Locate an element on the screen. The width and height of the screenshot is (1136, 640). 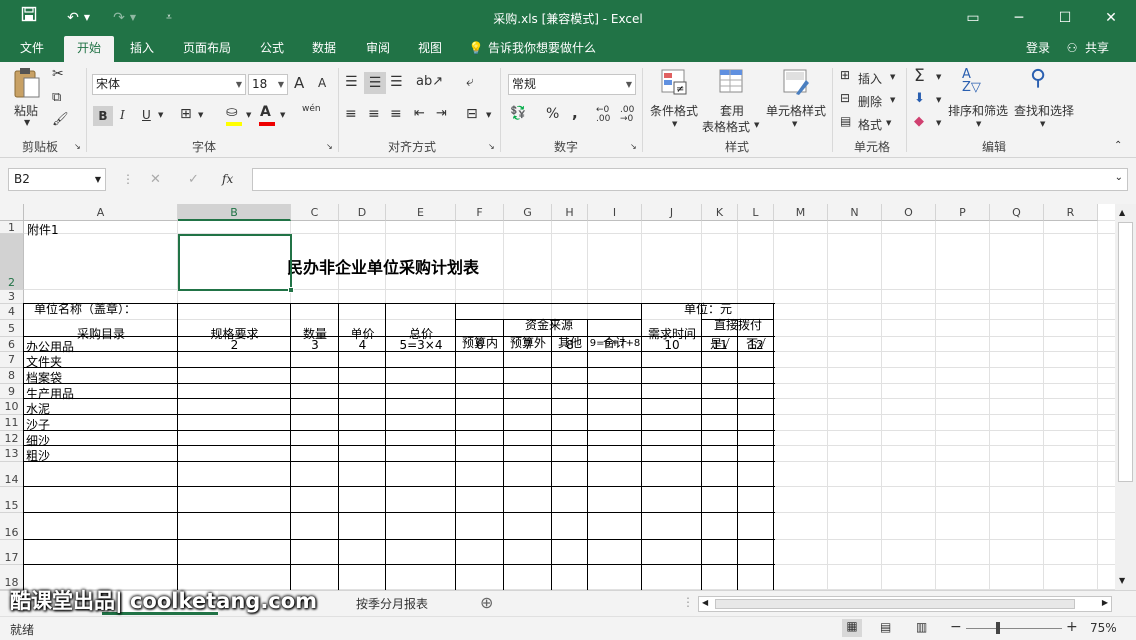
row-header-7: 7 is located at coordinates (12, 360).